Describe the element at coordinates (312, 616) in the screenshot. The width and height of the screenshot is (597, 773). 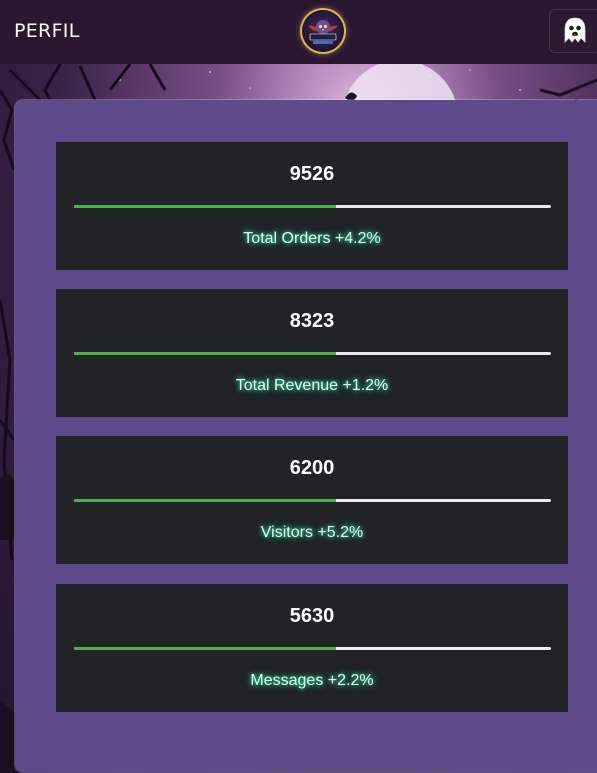
I see `stat-value: 5630` at that location.